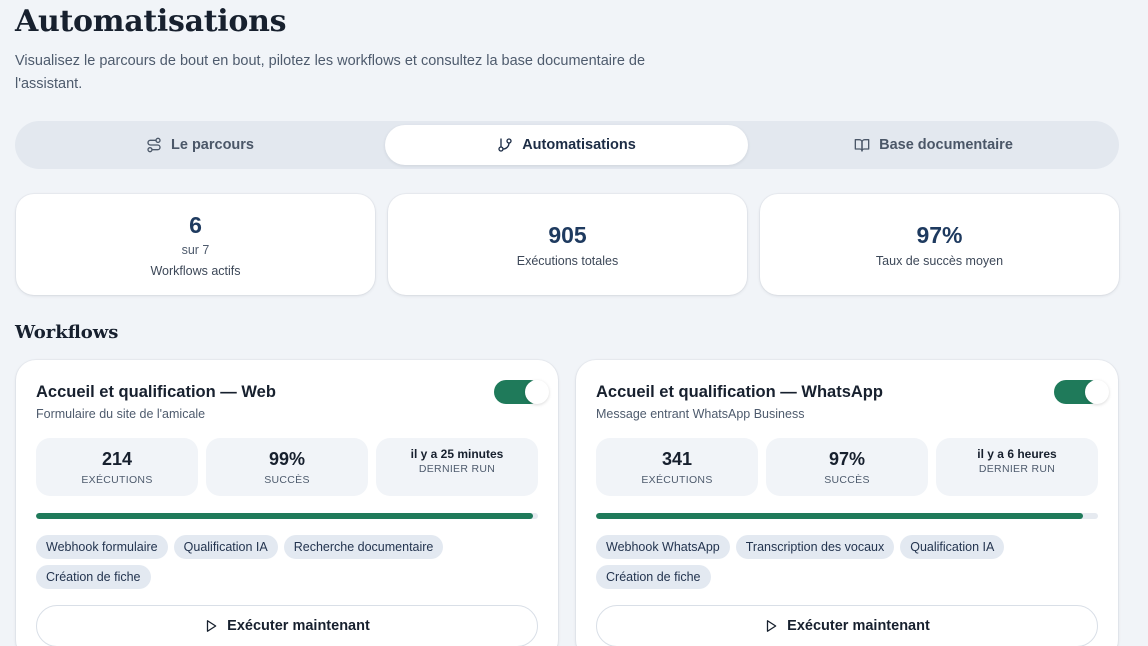  I want to click on route-icon, so click(154, 145).